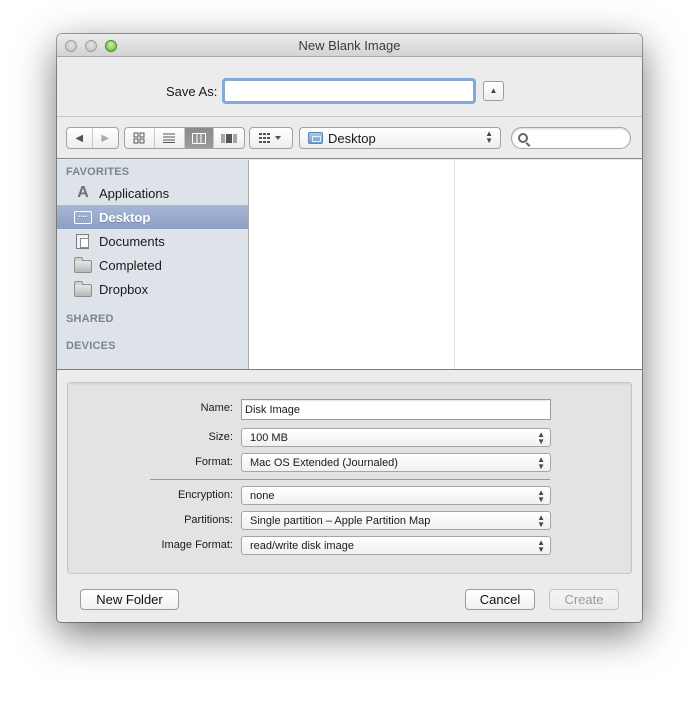 The height and width of the screenshot is (701, 699). Describe the element at coordinates (83, 192) in the screenshot. I see `applications-icon: A` at that location.